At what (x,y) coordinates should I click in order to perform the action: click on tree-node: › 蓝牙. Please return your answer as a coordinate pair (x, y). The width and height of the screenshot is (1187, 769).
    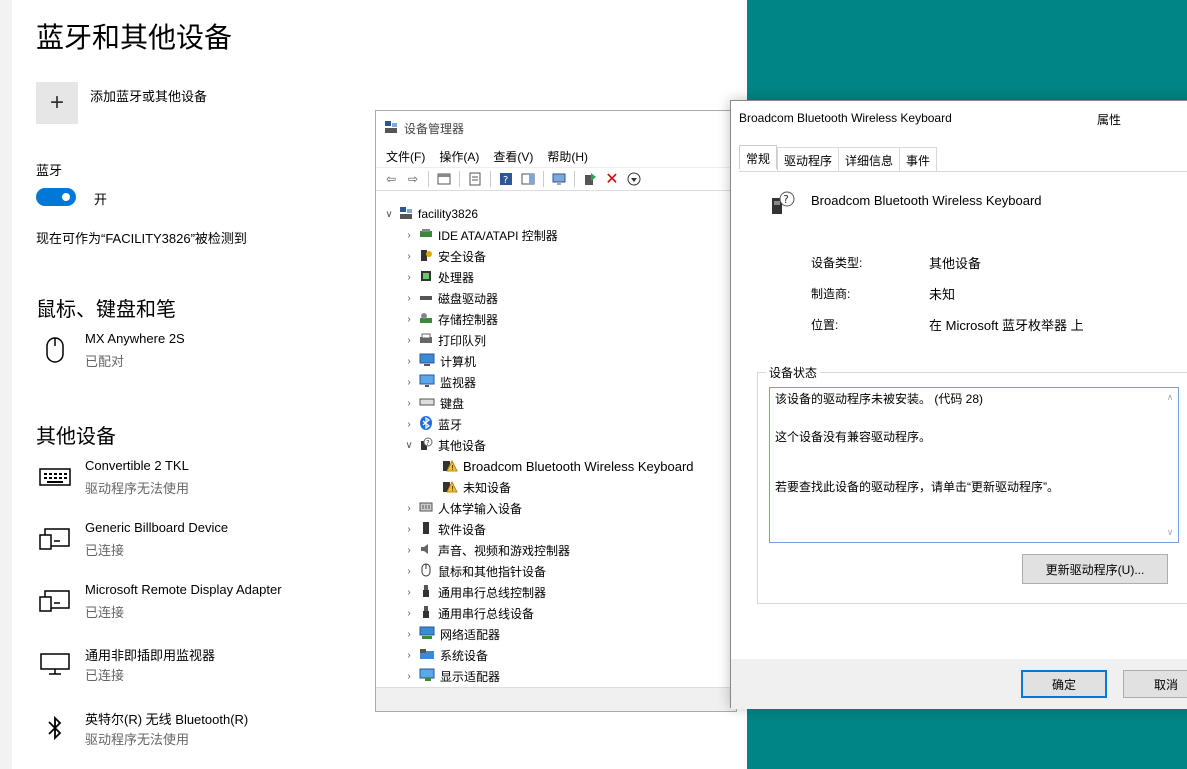
    Looking at the image, I should click on (433, 424).